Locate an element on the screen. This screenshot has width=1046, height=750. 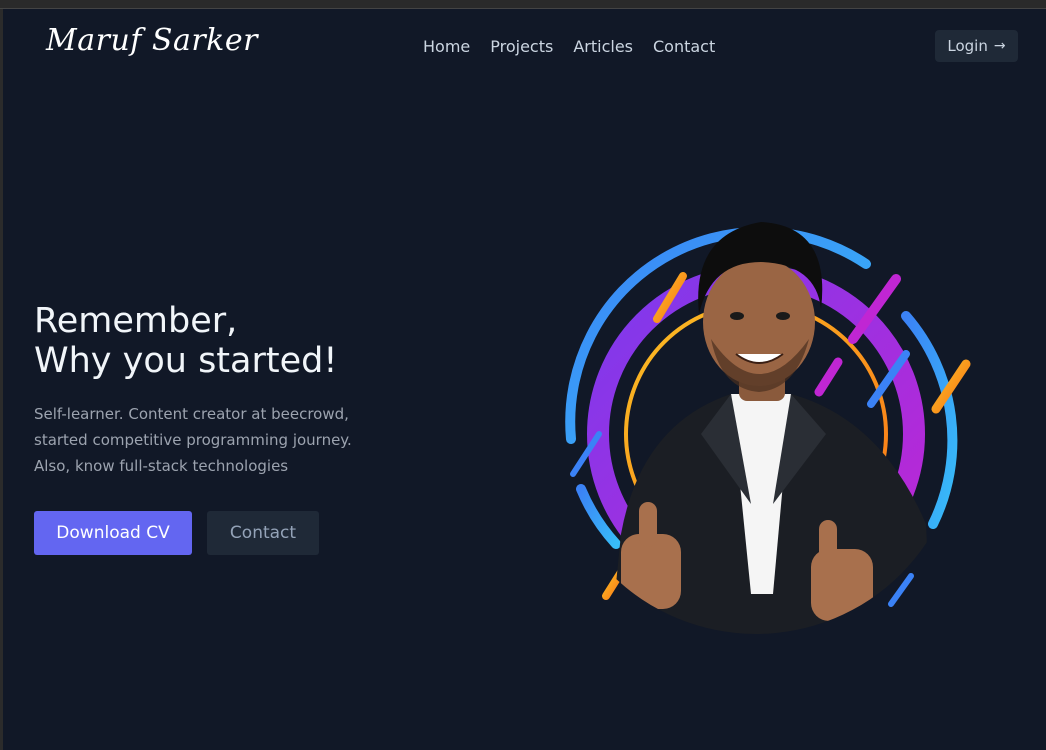
hero-desc-line3: Also, know full-stack technologies is located at coordinates (161, 466).